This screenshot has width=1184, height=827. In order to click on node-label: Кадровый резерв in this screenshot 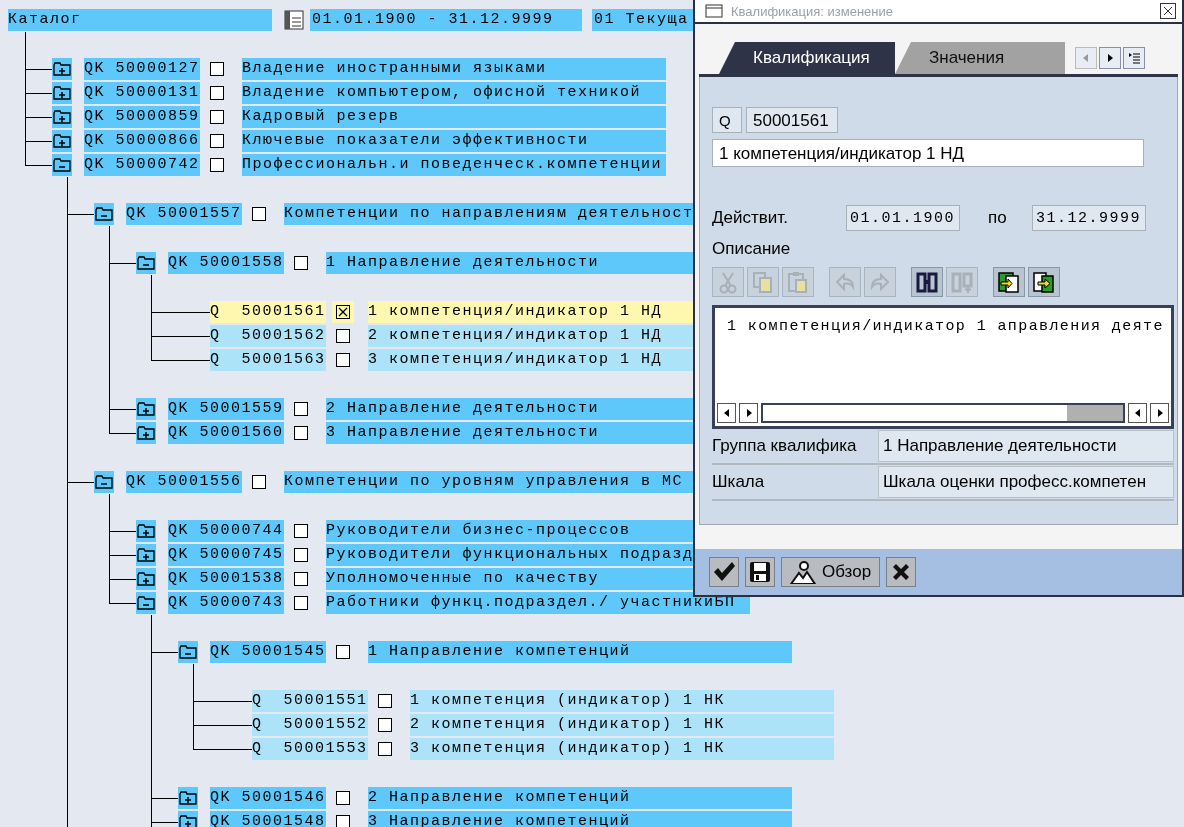, I will do `click(454, 117)`.